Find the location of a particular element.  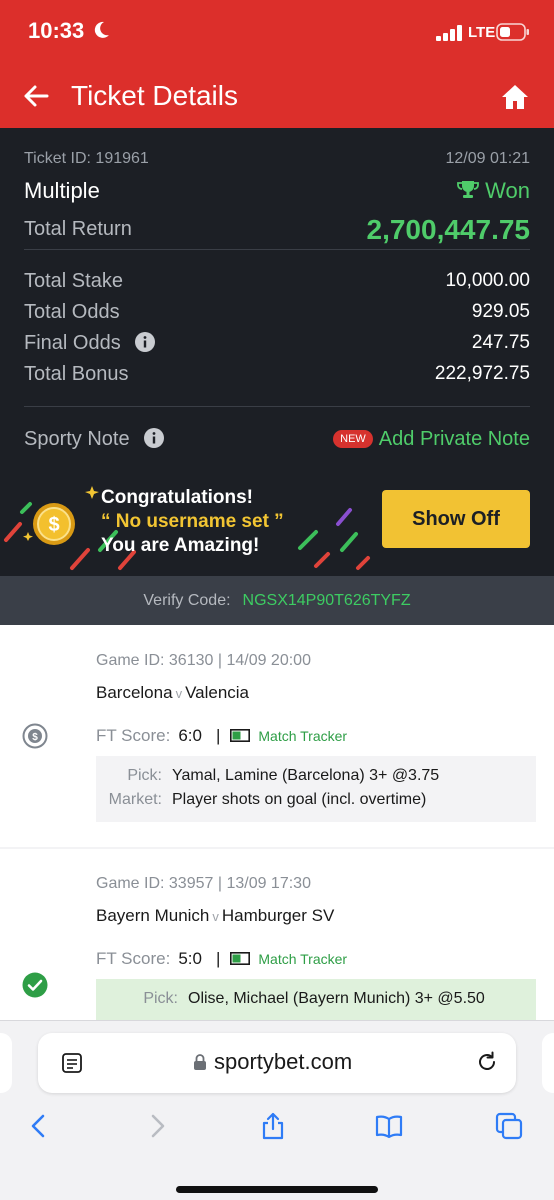

add-private-note-link: NEW Add Private Note is located at coordinates (431, 439).